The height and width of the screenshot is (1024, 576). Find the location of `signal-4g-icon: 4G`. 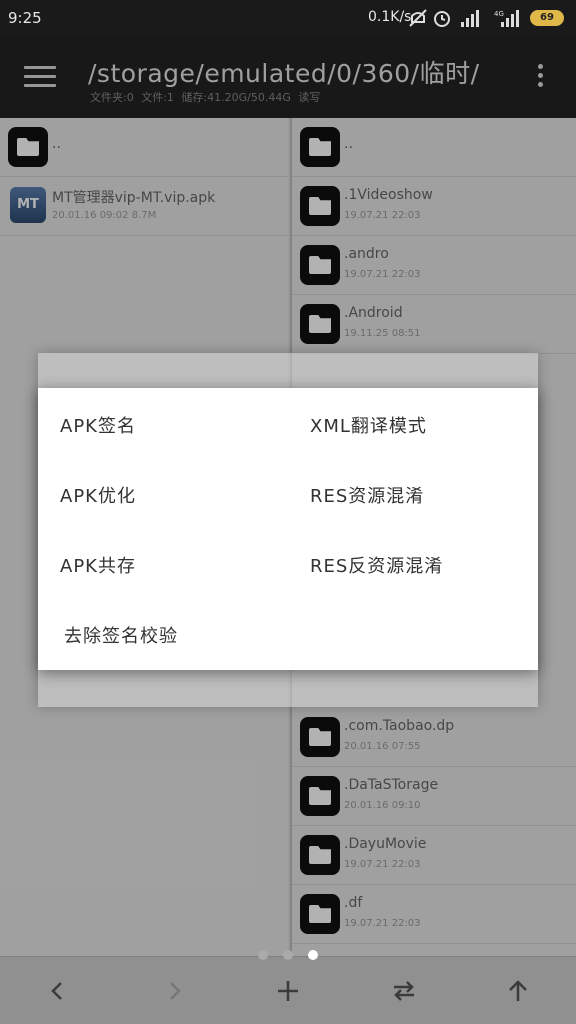

signal-4g-icon: 4G is located at coordinates (506, 18).